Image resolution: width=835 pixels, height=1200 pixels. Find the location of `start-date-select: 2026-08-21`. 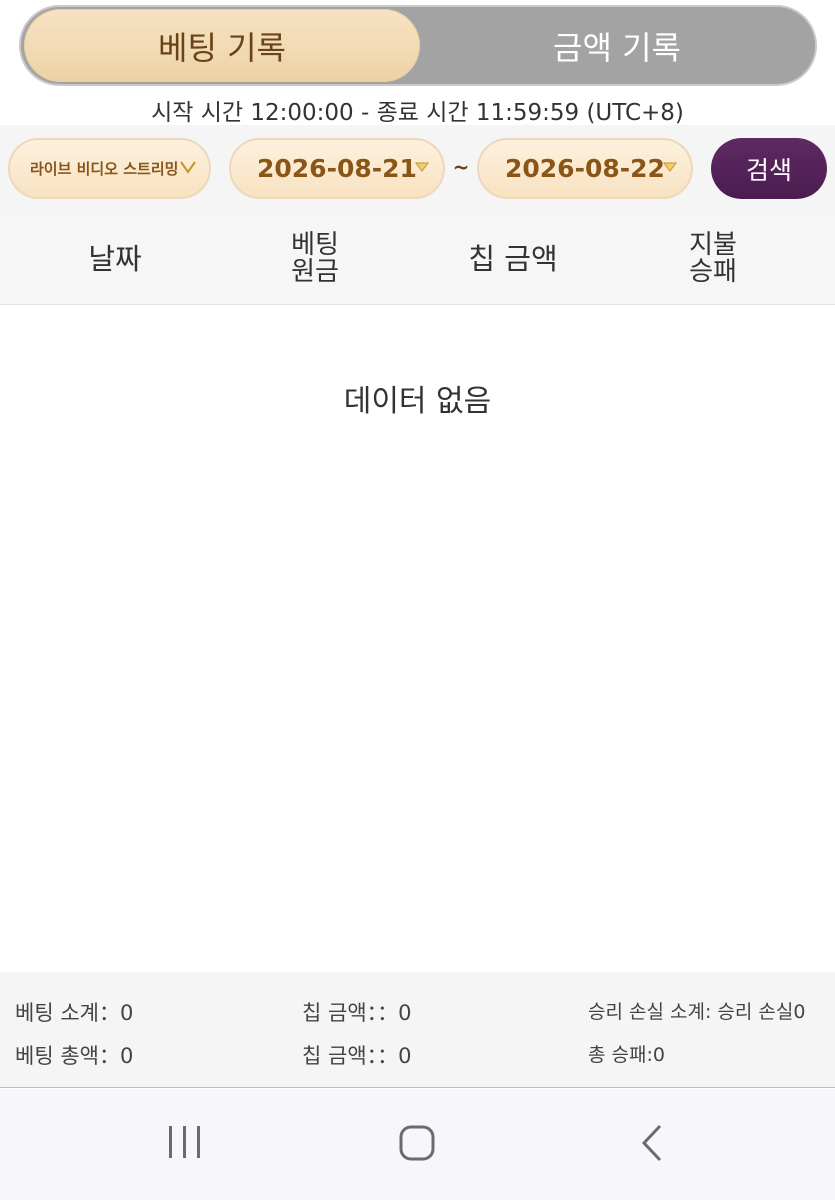

start-date-select: 2026-08-21 is located at coordinates (337, 168).